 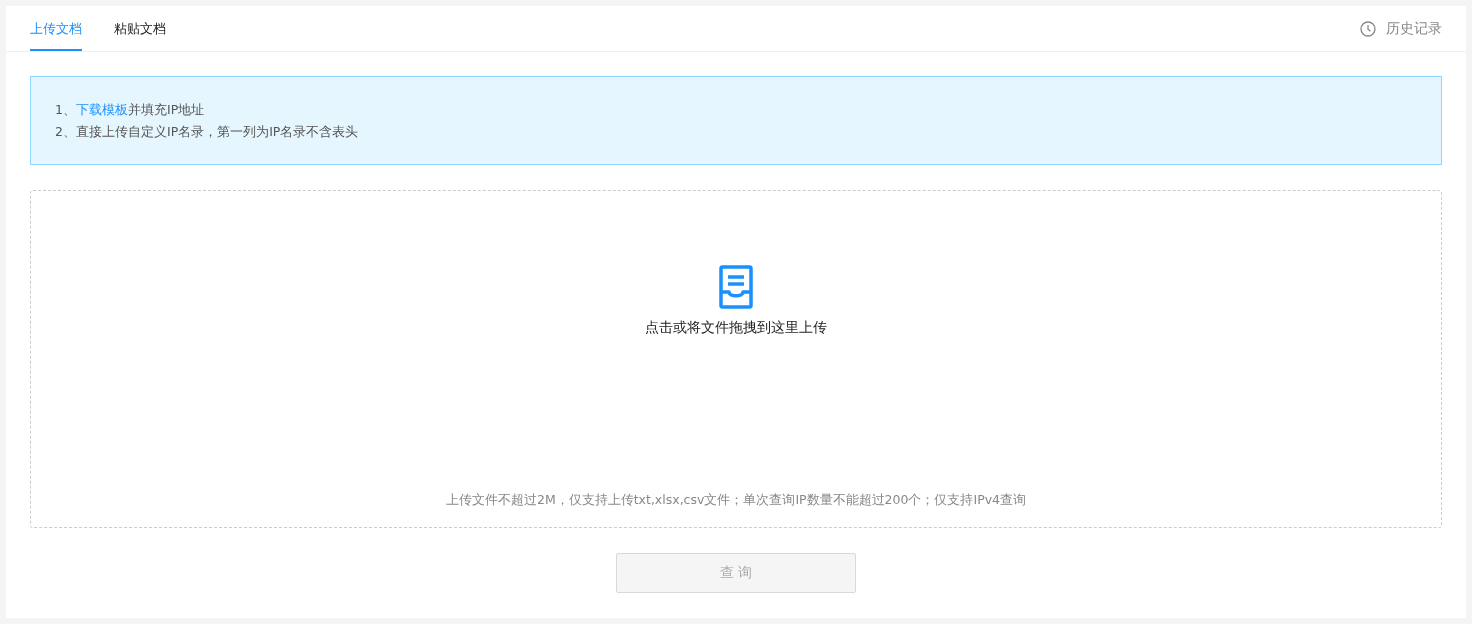 I want to click on document-tray-icon, so click(x=736, y=287).